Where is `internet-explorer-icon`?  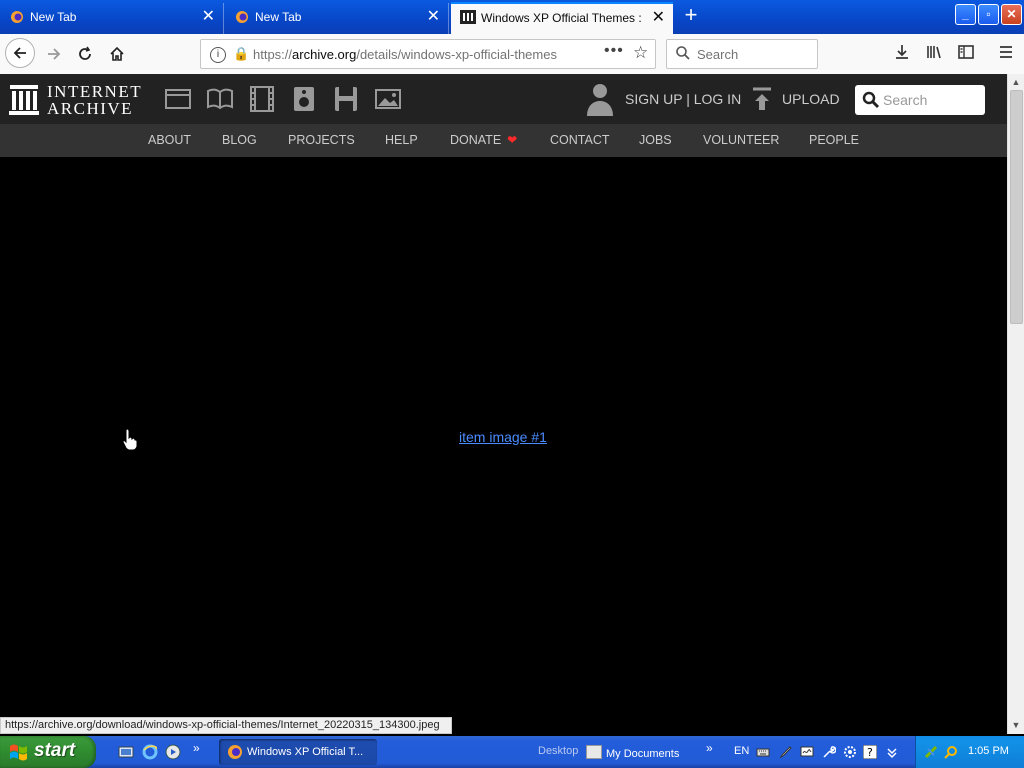 internet-explorer-icon is located at coordinates (150, 752).